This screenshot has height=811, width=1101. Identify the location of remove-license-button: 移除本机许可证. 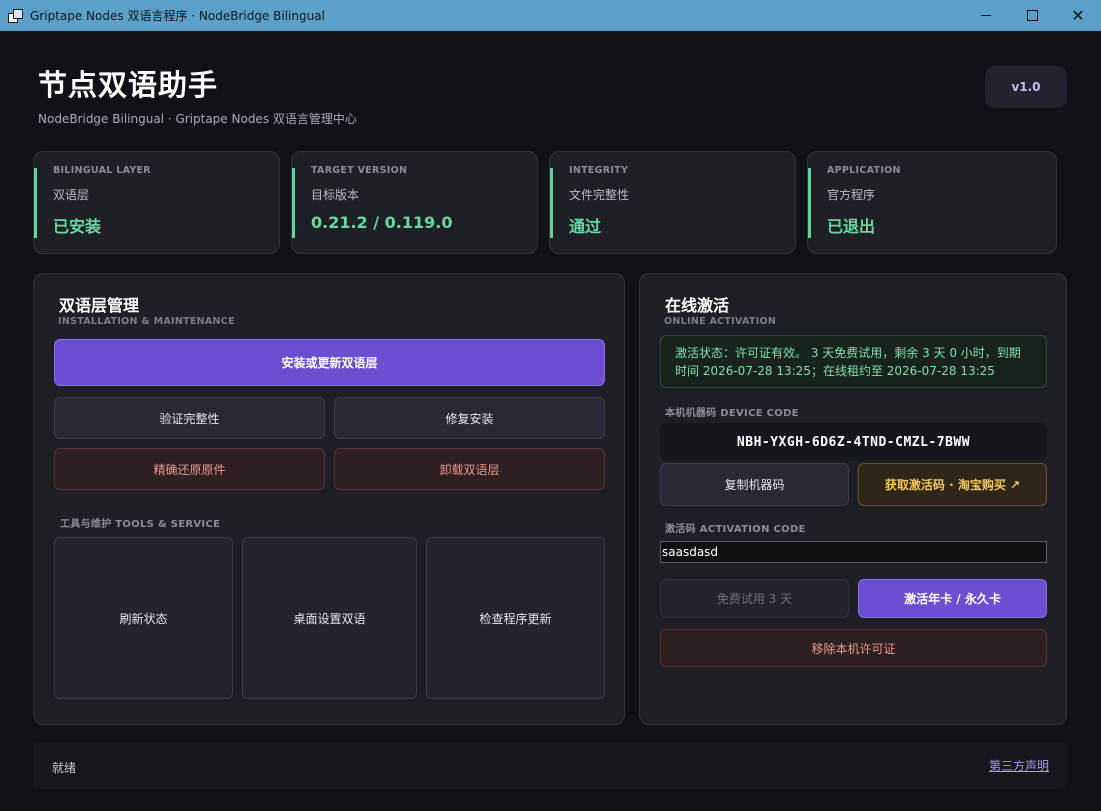
(853, 648).